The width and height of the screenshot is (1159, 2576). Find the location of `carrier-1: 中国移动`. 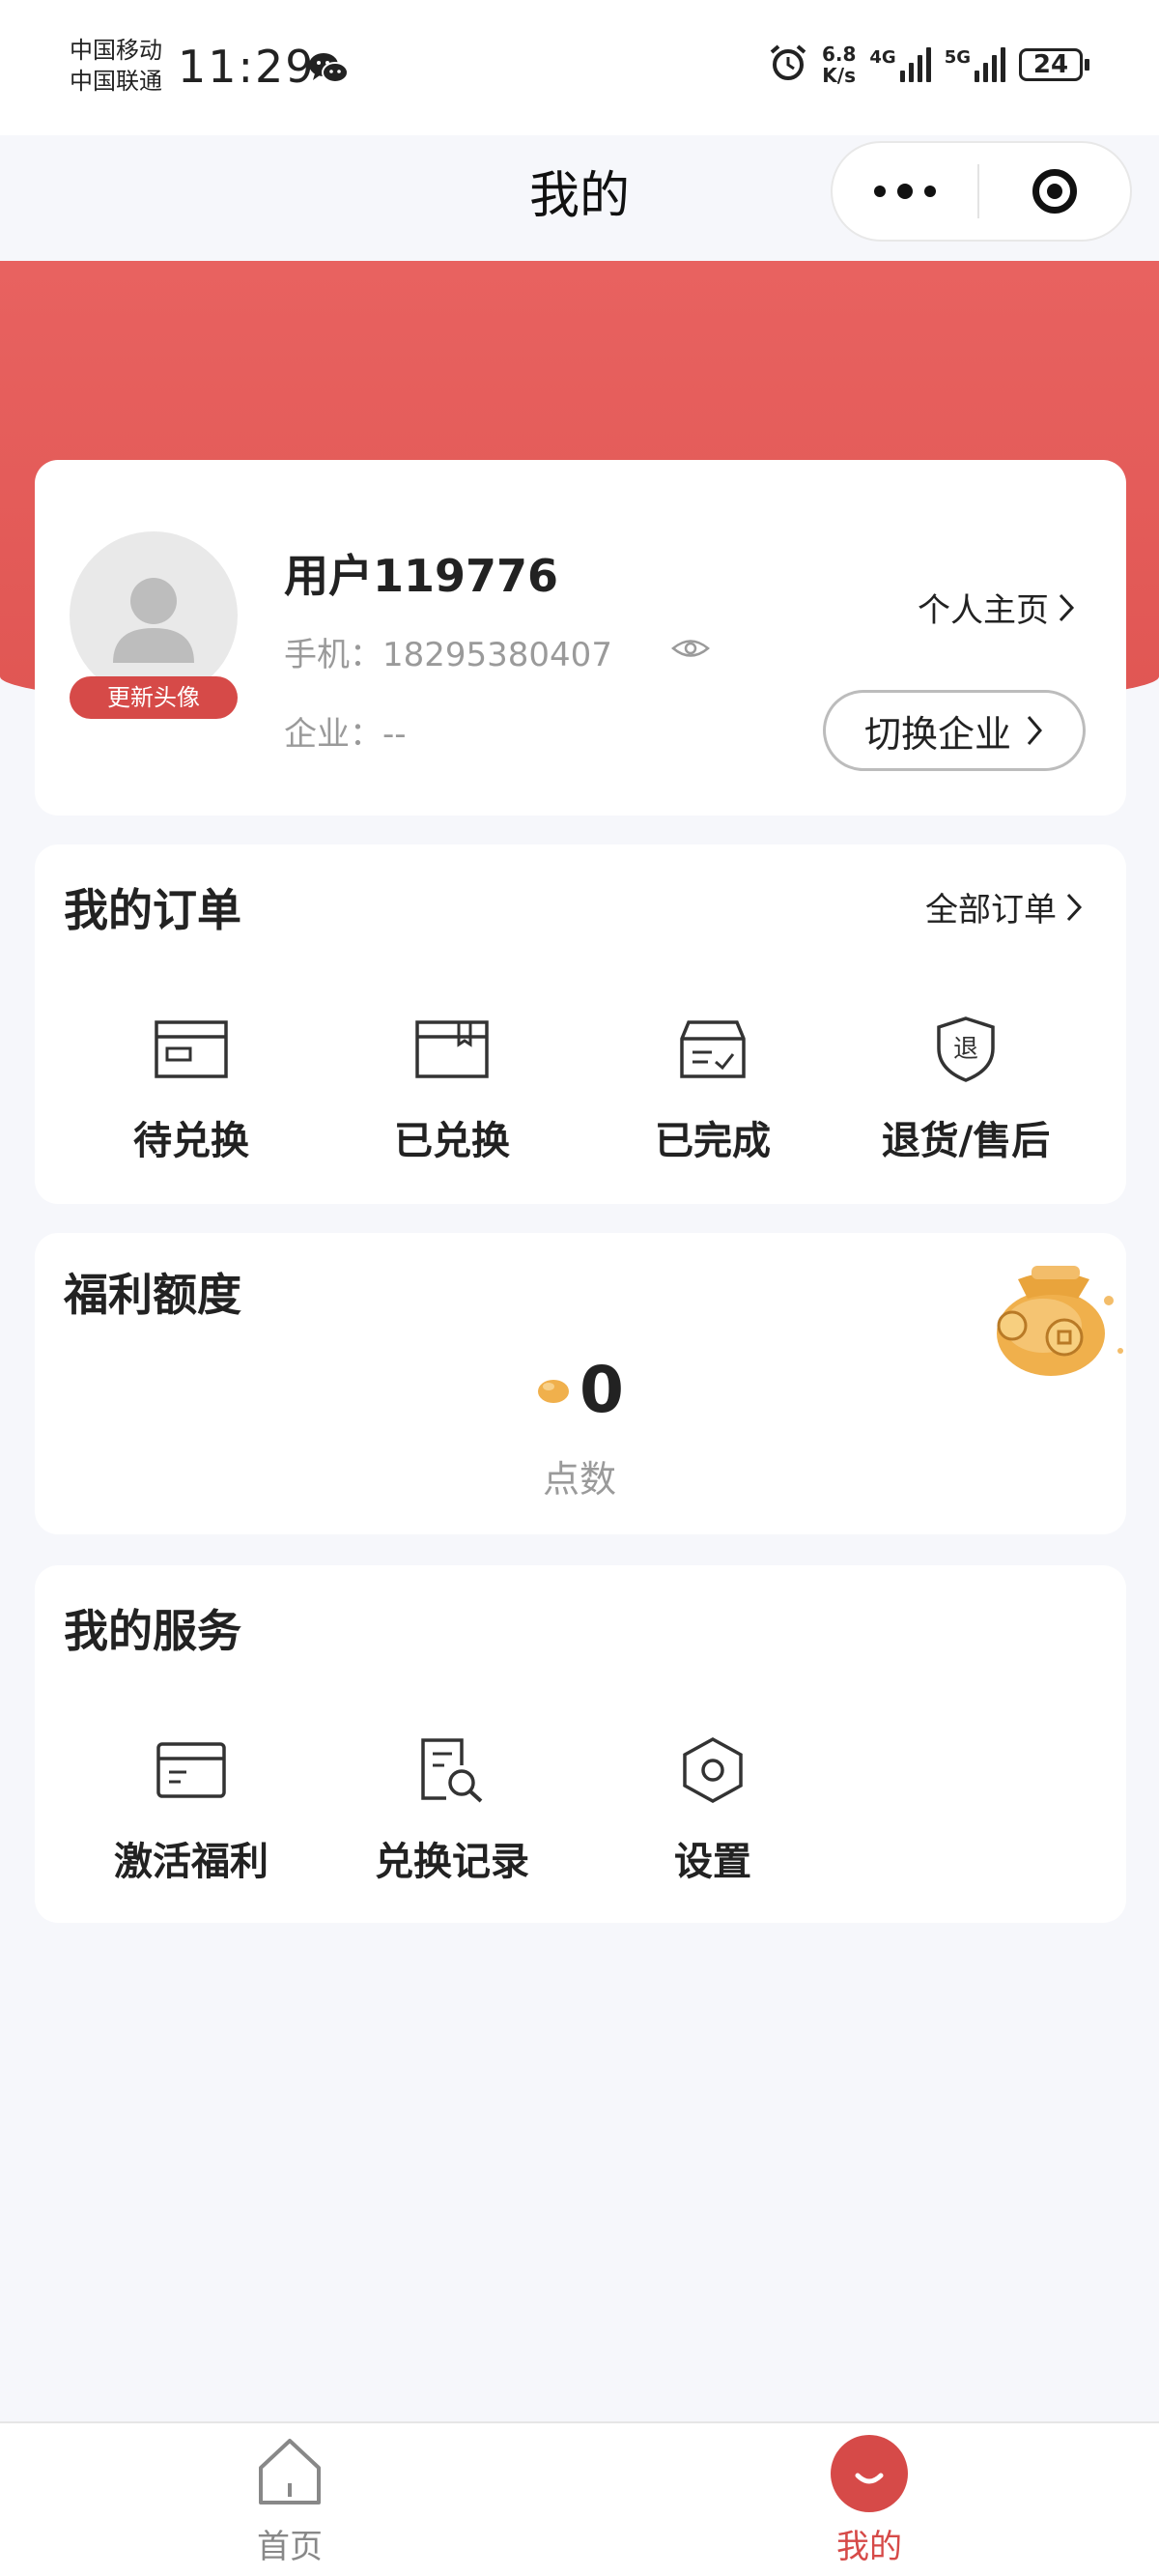

carrier-1: 中国移动 is located at coordinates (116, 51).